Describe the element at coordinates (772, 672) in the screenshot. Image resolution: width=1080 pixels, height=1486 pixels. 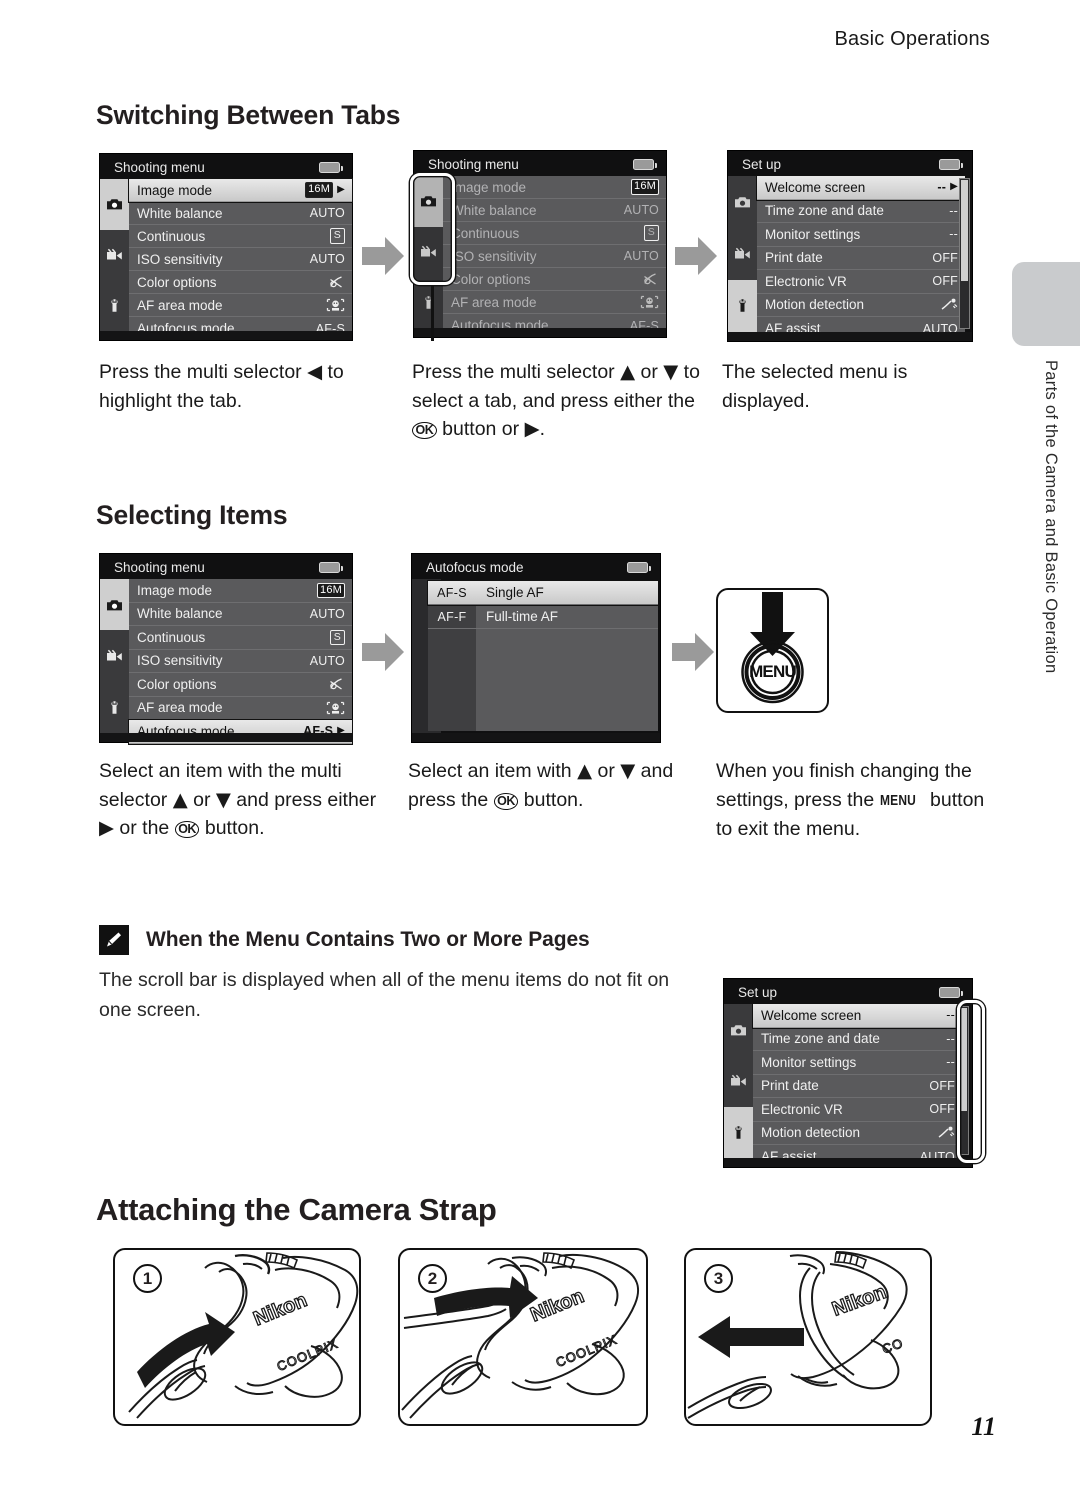
I see `menu-button-label: MENU` at that location.